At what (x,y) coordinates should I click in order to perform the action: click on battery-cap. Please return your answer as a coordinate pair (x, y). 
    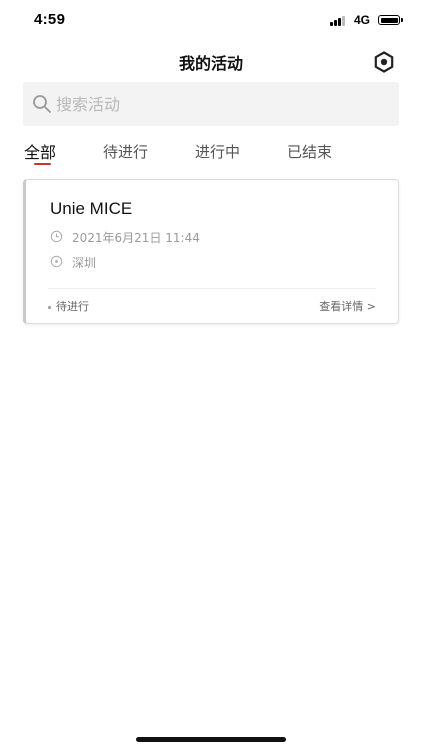
    Looking at the image, I should click on (402, 20).